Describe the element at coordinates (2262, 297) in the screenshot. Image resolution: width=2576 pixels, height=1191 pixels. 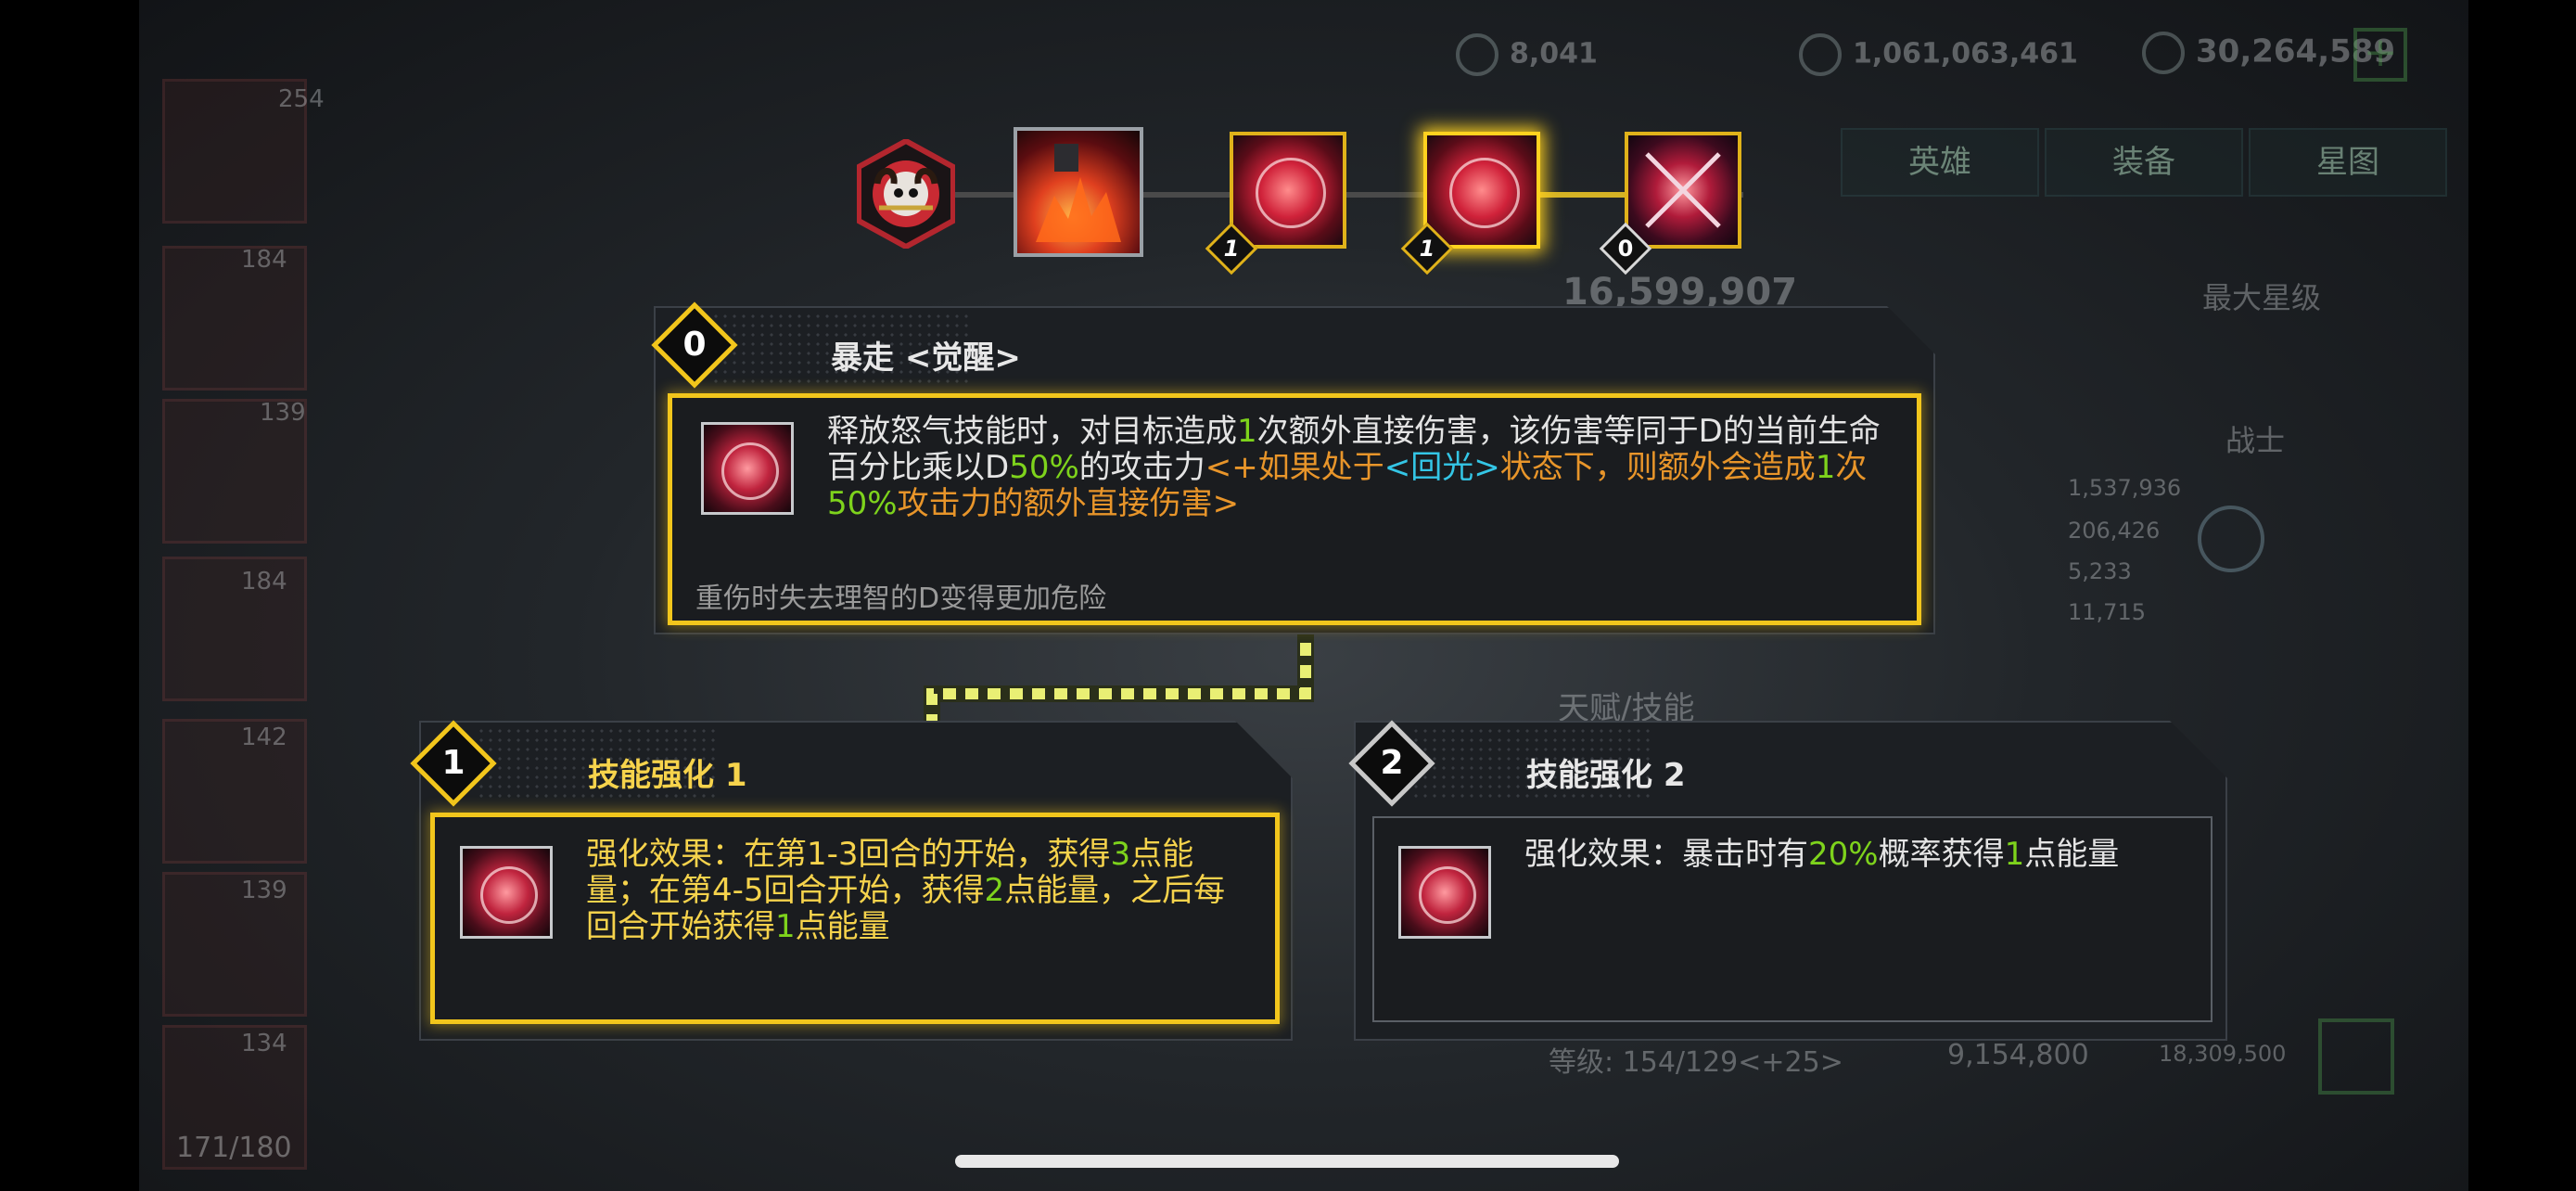
I see `max-star-label: 最大星级` at that location.